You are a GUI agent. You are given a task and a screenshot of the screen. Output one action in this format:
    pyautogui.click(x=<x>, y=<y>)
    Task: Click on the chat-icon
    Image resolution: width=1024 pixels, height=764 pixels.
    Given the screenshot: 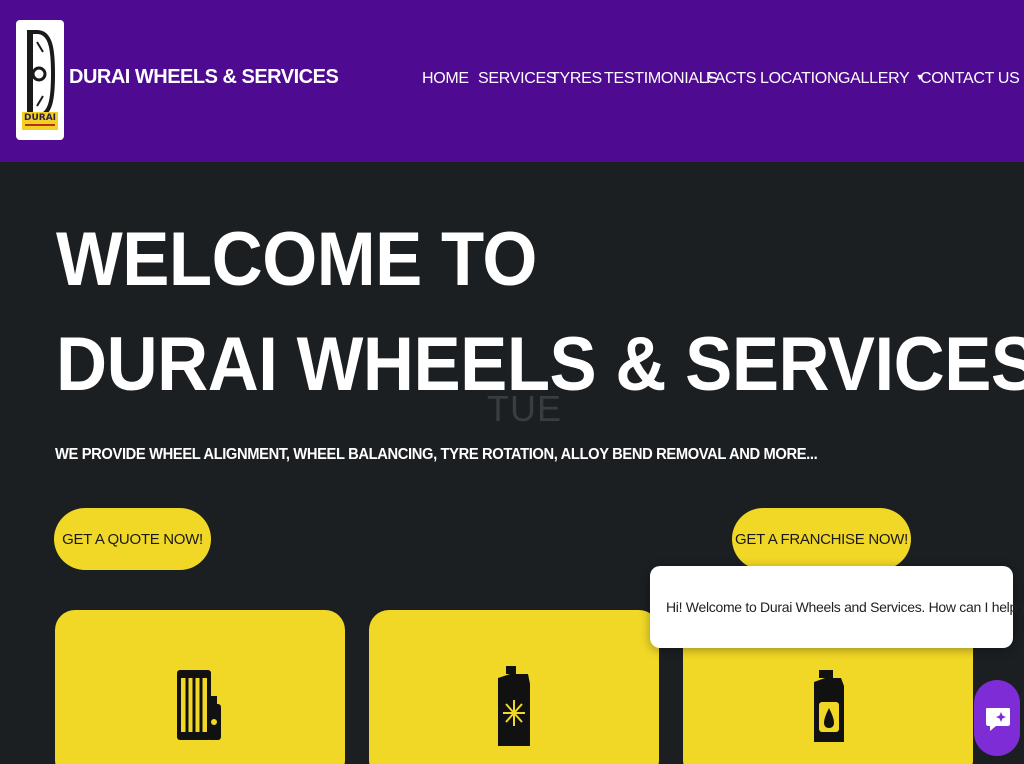 What is the action you would take?
    pyautogui.click(x=998, y=719)
    